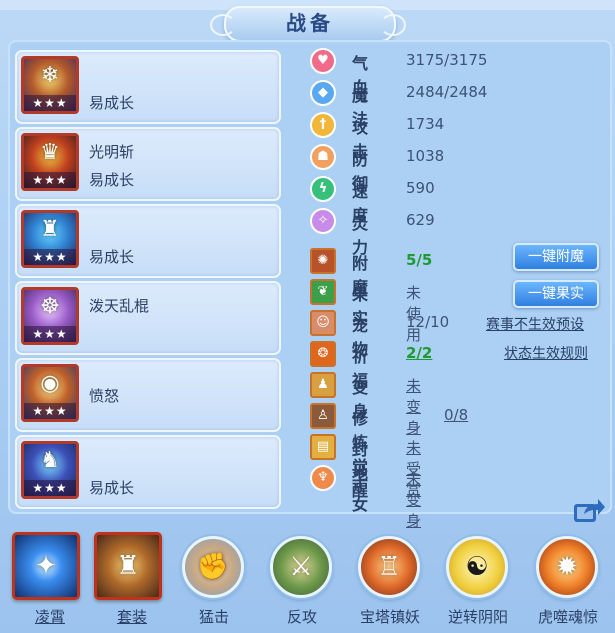  What do you see at coordinates (50, 162) in the screenshot?
I see `golden-armor-icon: ♛ ★★★` at bounding box center [50, 162].